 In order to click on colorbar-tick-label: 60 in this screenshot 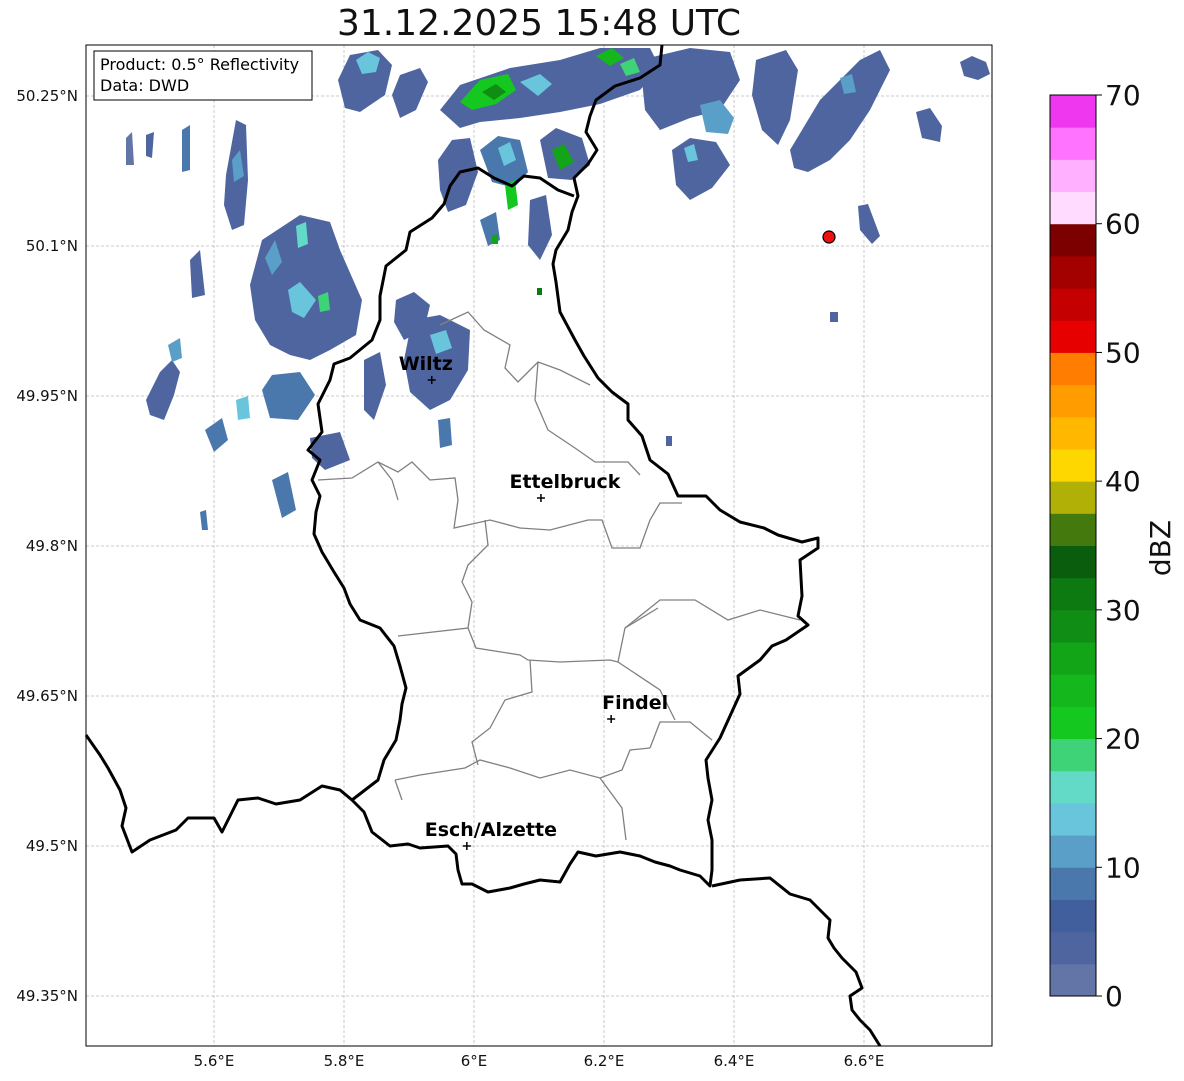, I will do `click(1123, 224)`.